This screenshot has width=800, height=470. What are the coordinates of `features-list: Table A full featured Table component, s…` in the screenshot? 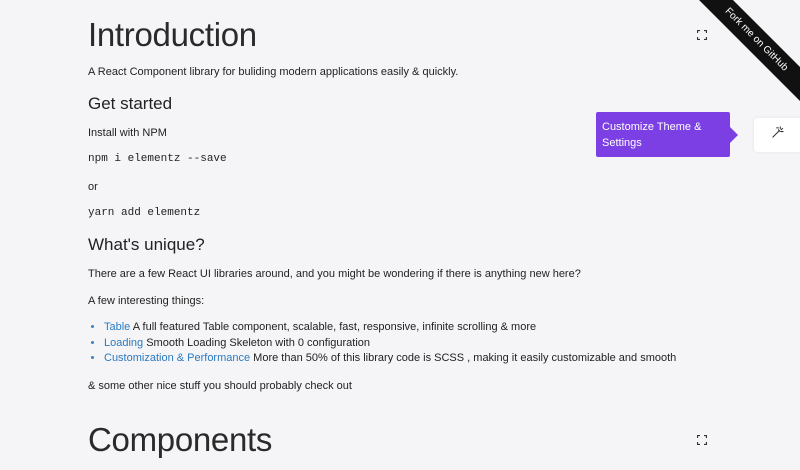 It's located at (382, 343).